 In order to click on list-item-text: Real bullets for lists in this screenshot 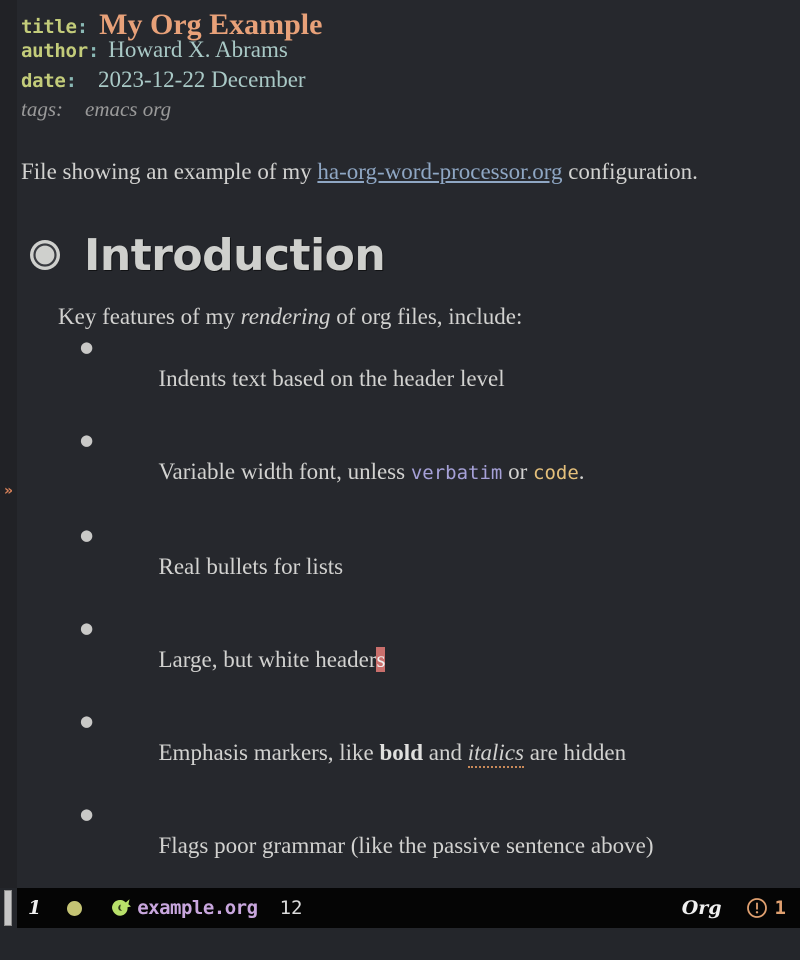, I will do `click(251, 566)`.